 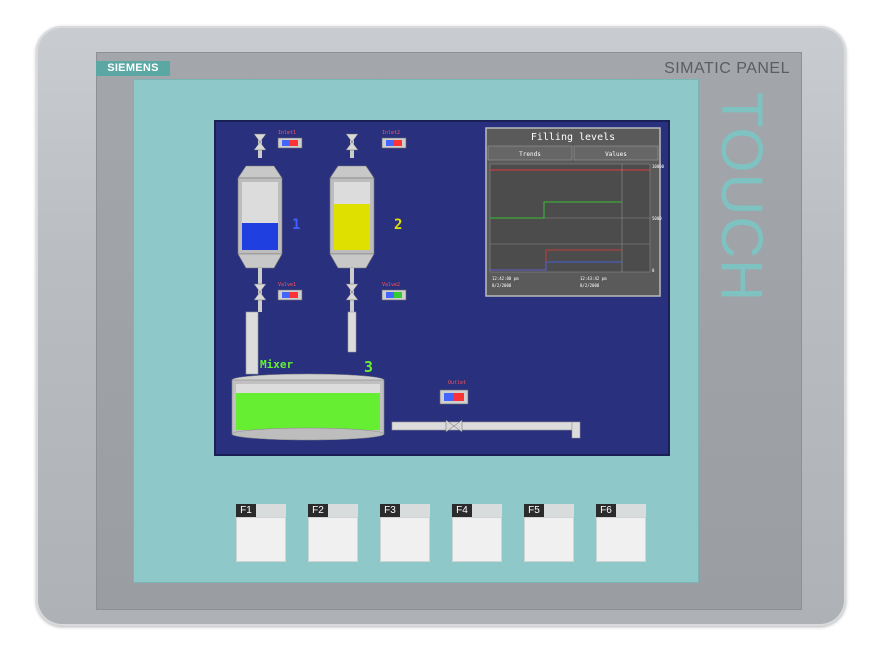 What do you see at coordinates (271, 510) in the screenshot?
I see `f1-key-corner` at bounding box center [271, 510].